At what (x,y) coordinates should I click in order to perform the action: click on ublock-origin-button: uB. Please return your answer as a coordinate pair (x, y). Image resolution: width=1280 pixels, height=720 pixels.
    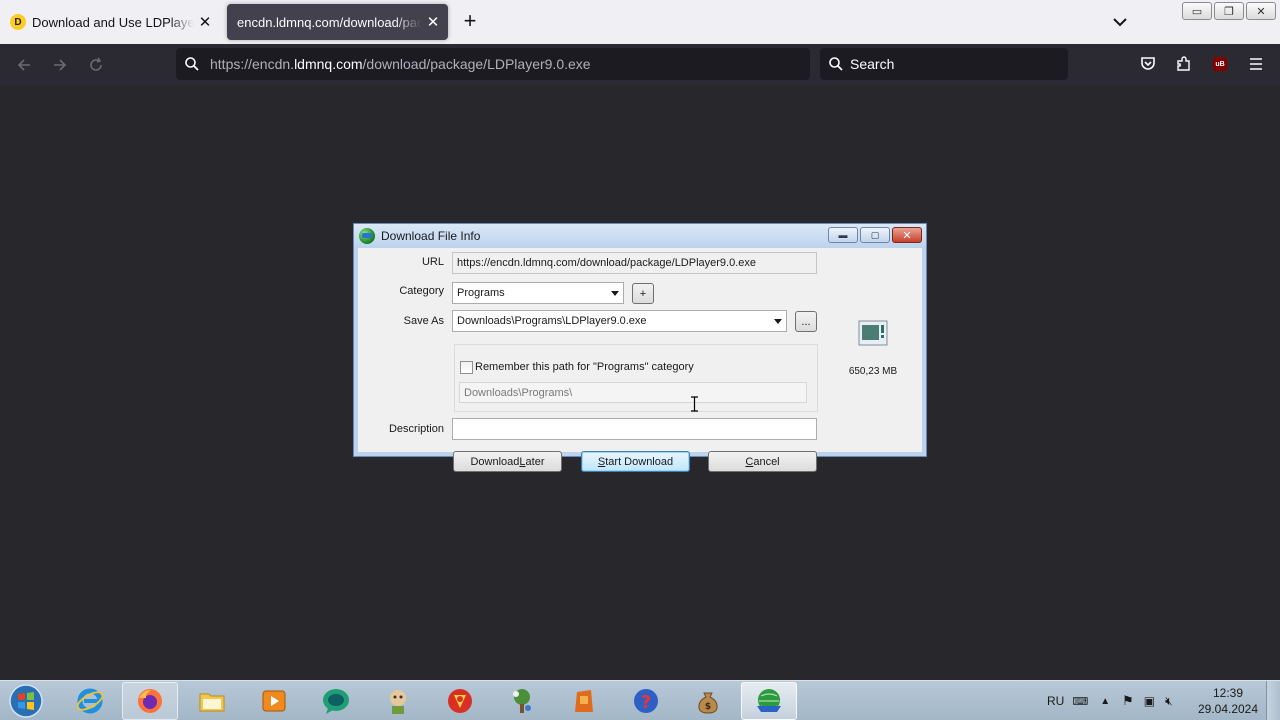
    Looking at the image, I should click on (1220, 64).